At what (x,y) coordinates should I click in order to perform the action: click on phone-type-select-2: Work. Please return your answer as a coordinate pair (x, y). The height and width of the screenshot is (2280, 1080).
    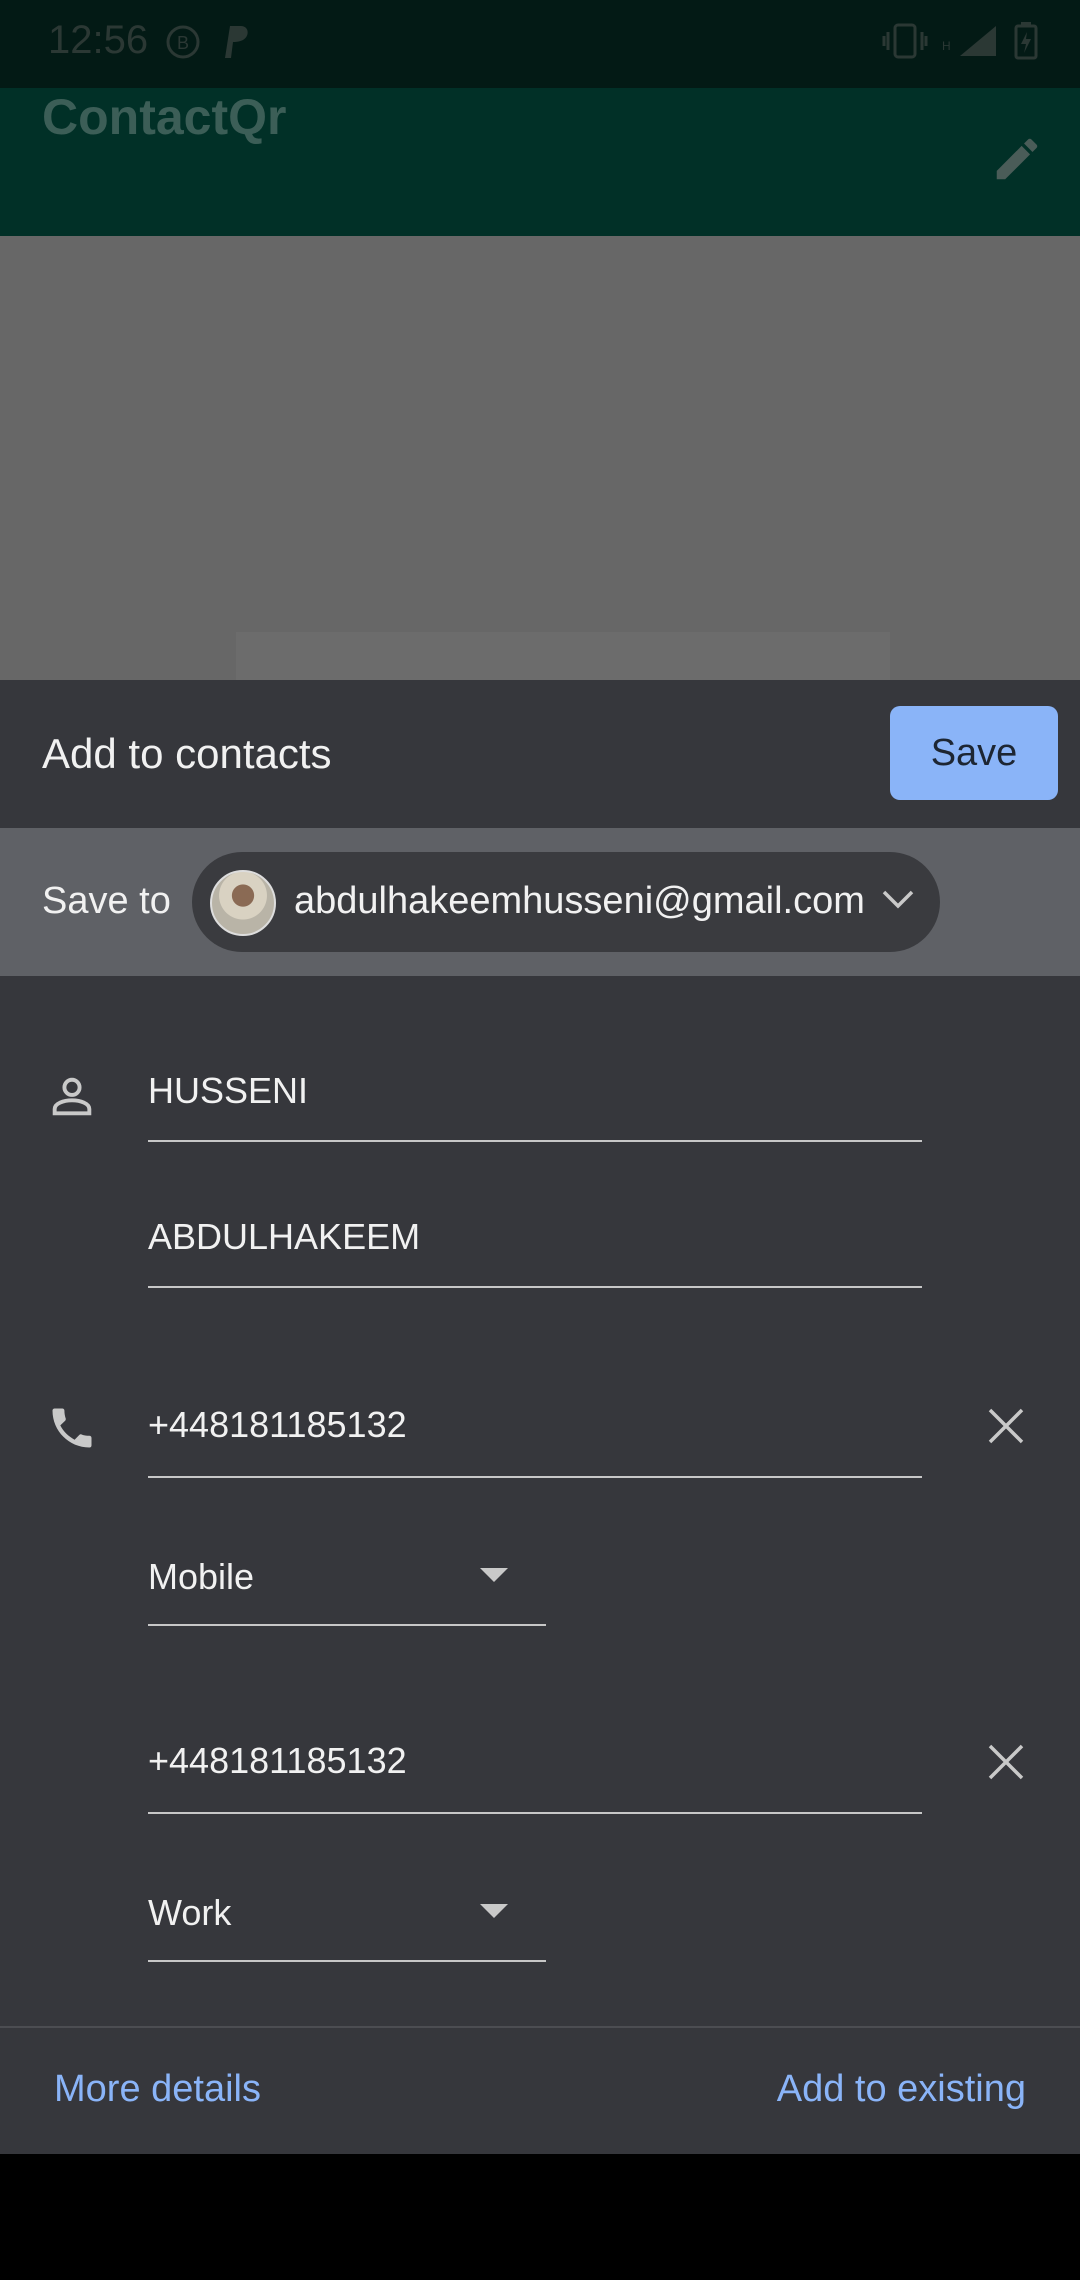
    Looking at the image, I should click on (189, 1913).